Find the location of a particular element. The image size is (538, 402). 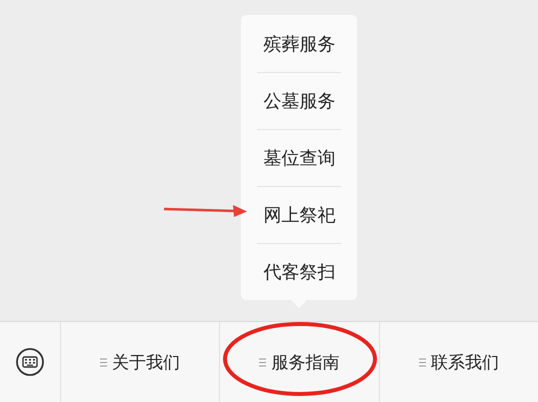

submenu-item: 殡葬服务 is located at coordinates (299, 43).